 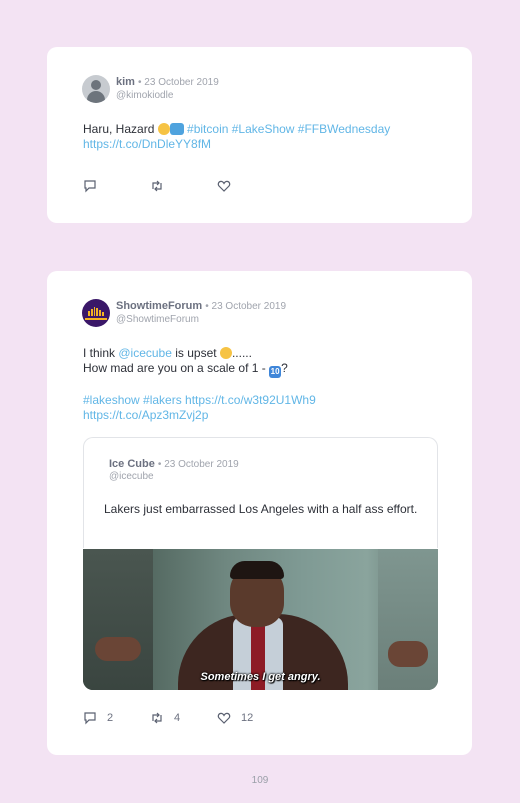 I want to click on keycap-ten-emoji-icon: 10, so click(x=275, y=372).